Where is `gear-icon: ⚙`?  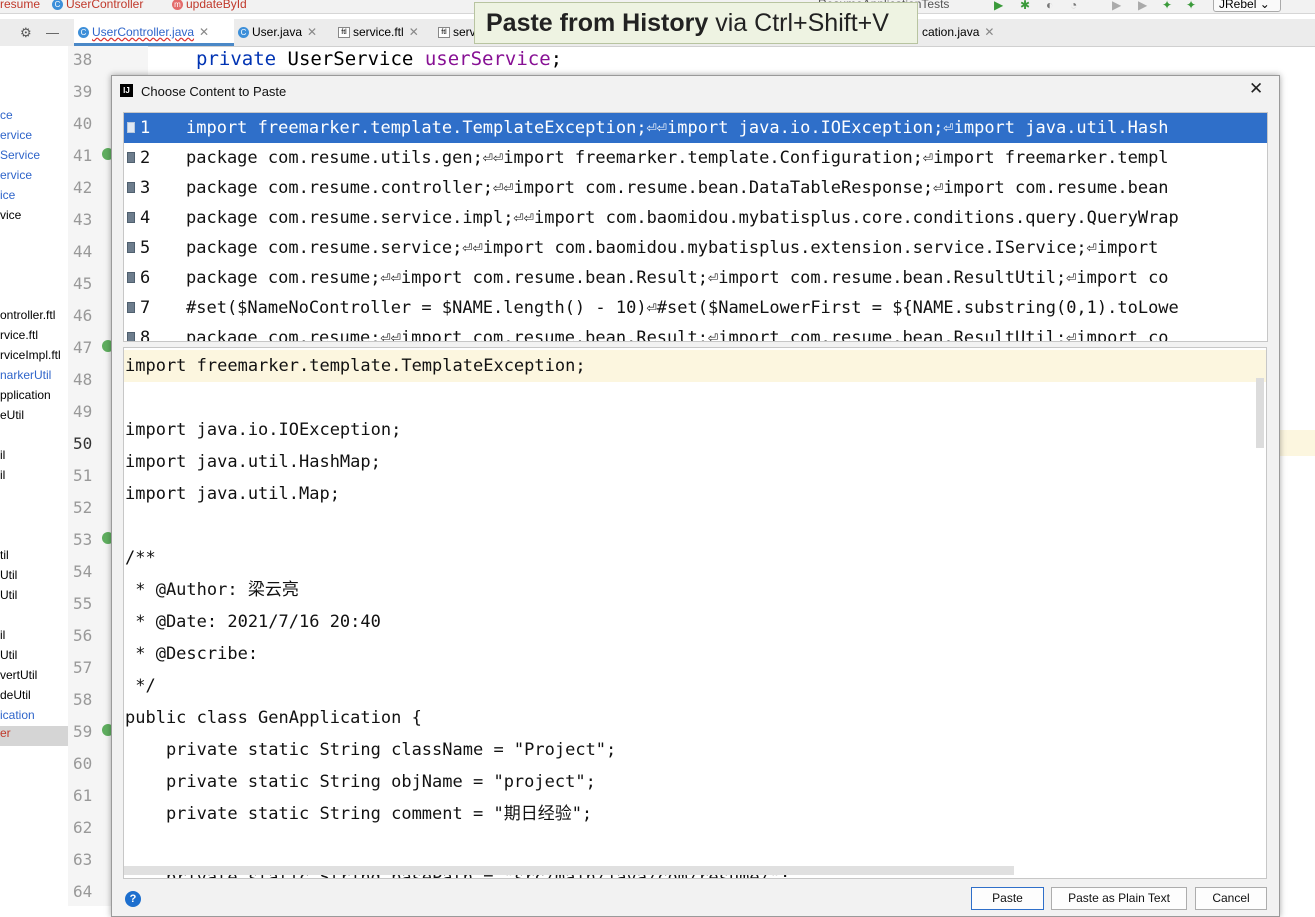 gear-icon: ⚙ is located at coordinates (26, 32).